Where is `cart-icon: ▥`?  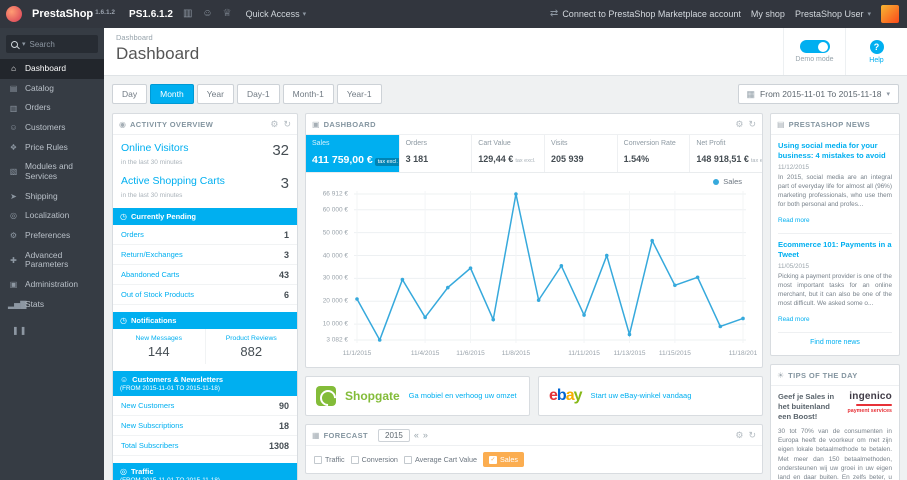 cart-icon: ▥ is located at coordinates (187, 14).